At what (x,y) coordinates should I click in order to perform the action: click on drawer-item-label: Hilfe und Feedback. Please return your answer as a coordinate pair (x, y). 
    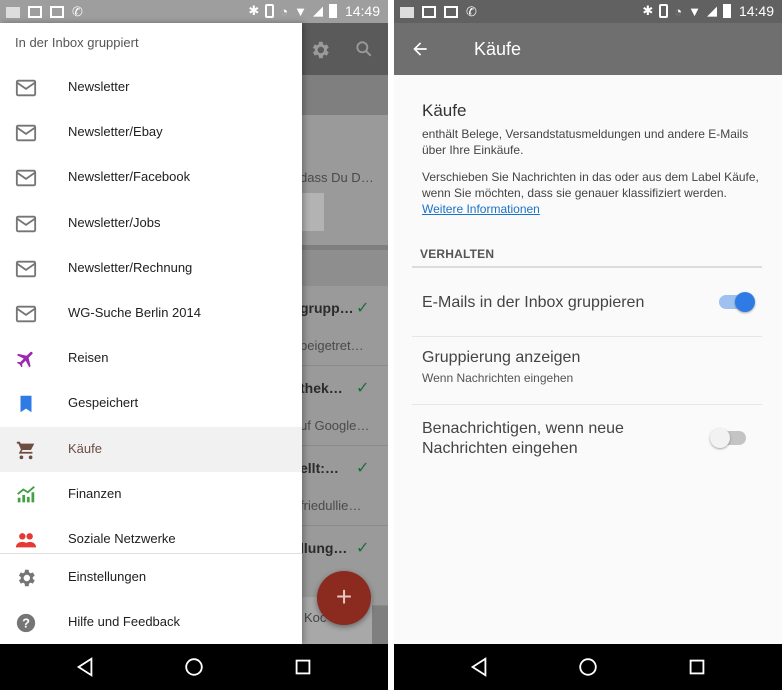
    Looking at the image, I should click on (124, 621).